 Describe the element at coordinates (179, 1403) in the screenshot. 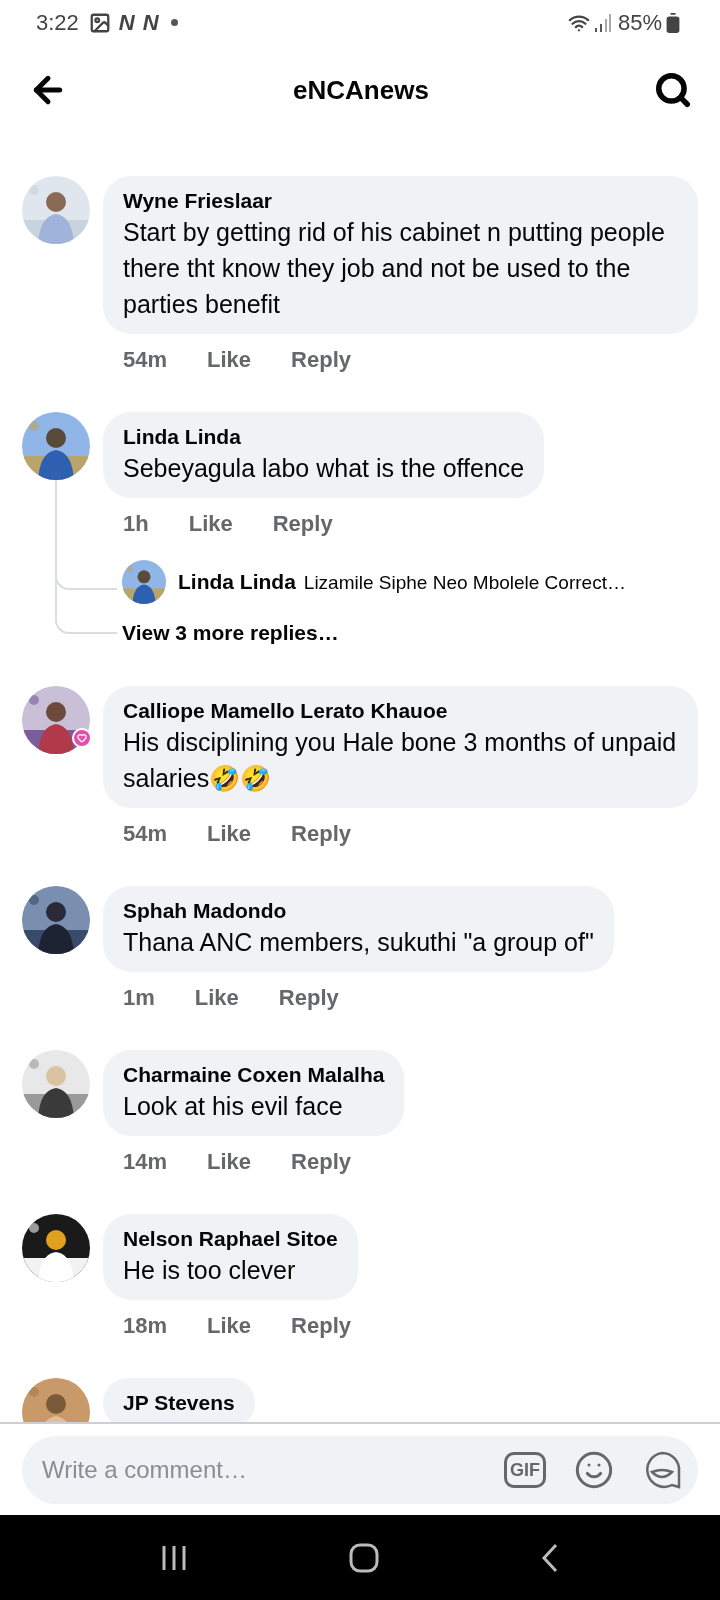

I see `commenter-name: JP Stevens` at that location.